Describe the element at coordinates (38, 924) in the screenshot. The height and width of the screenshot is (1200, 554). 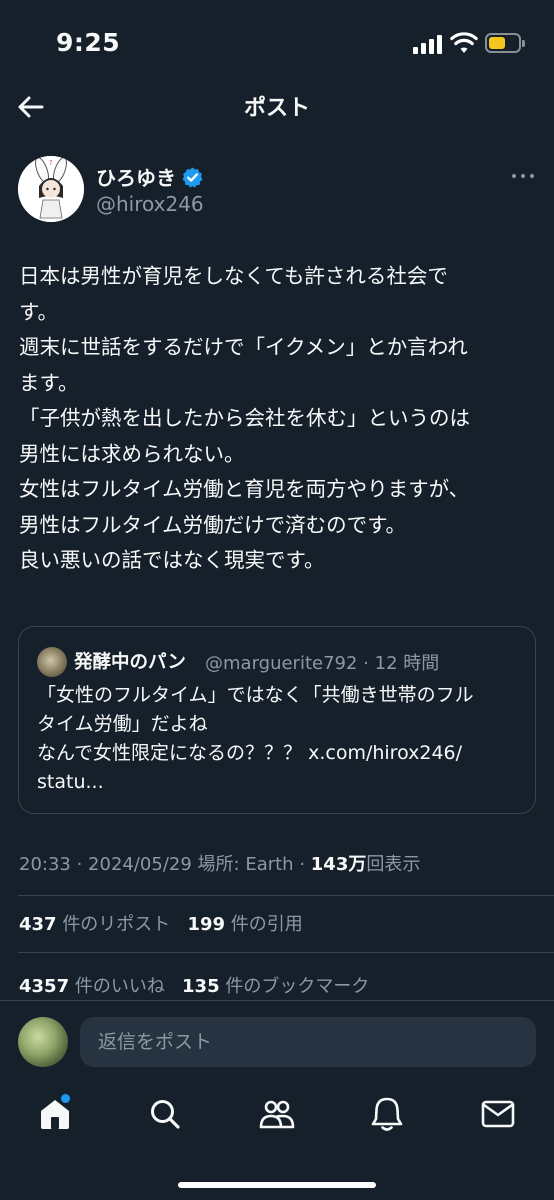
I see `reposts-count: 437` at that location.